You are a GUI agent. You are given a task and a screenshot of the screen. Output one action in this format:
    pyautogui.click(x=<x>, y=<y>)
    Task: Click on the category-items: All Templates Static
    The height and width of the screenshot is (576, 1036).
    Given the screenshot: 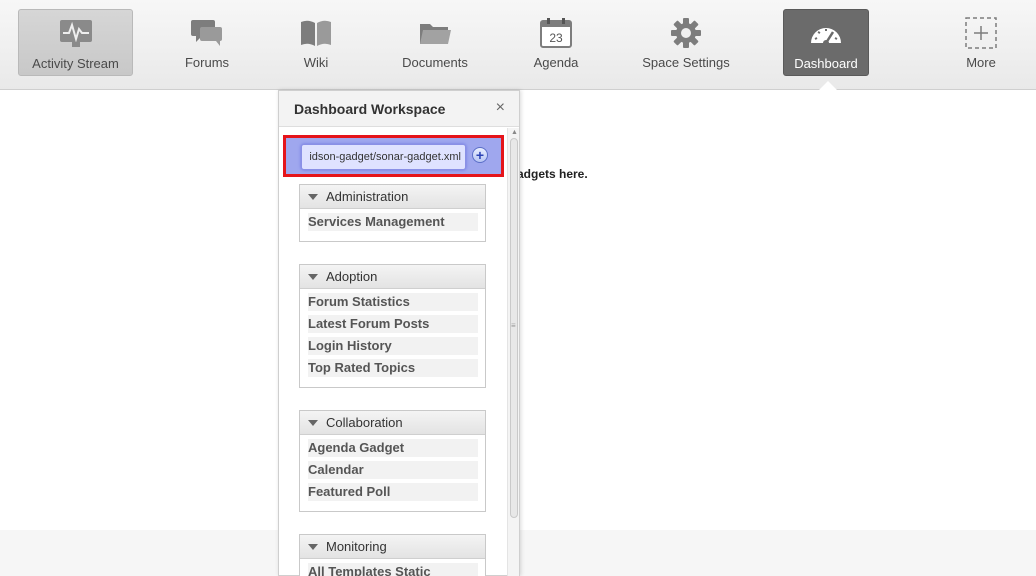 What is the action you would take?
    pyautogui.click(x=392, y=567)
    